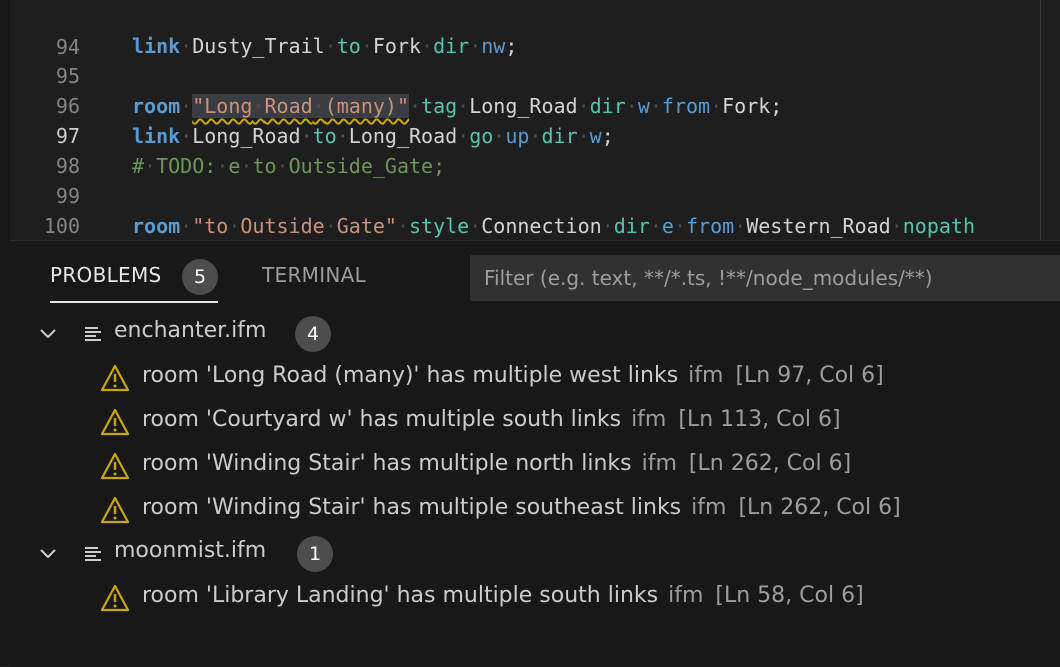  Describe the element at coordinates (541, 226) in the screenshot. I see `identifier: Connection` at that location.